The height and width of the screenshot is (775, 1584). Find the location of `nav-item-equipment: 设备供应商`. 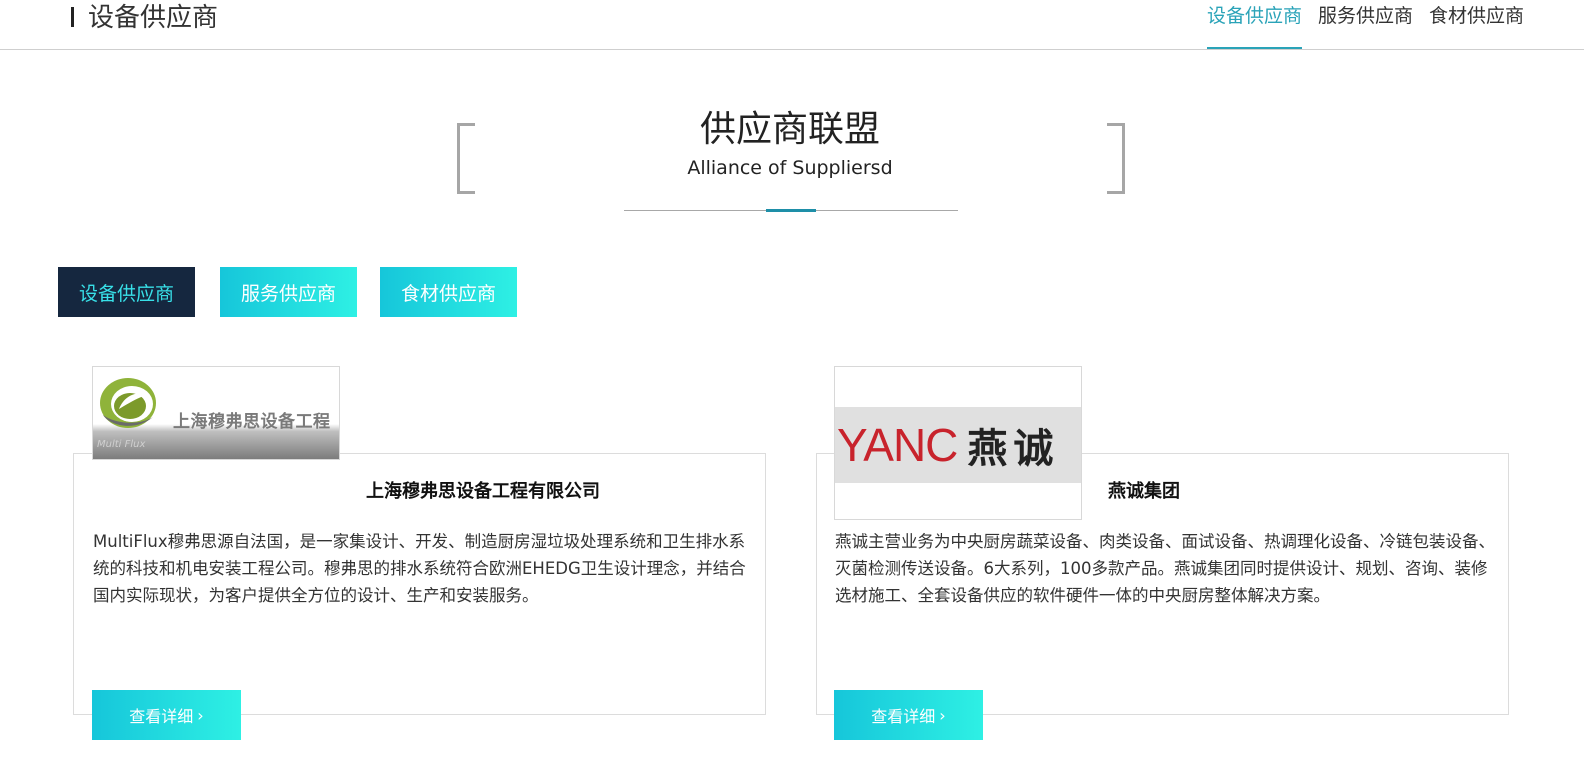

nav-item-equipment: 设备供应商 is located at coordinates (1254, 24).